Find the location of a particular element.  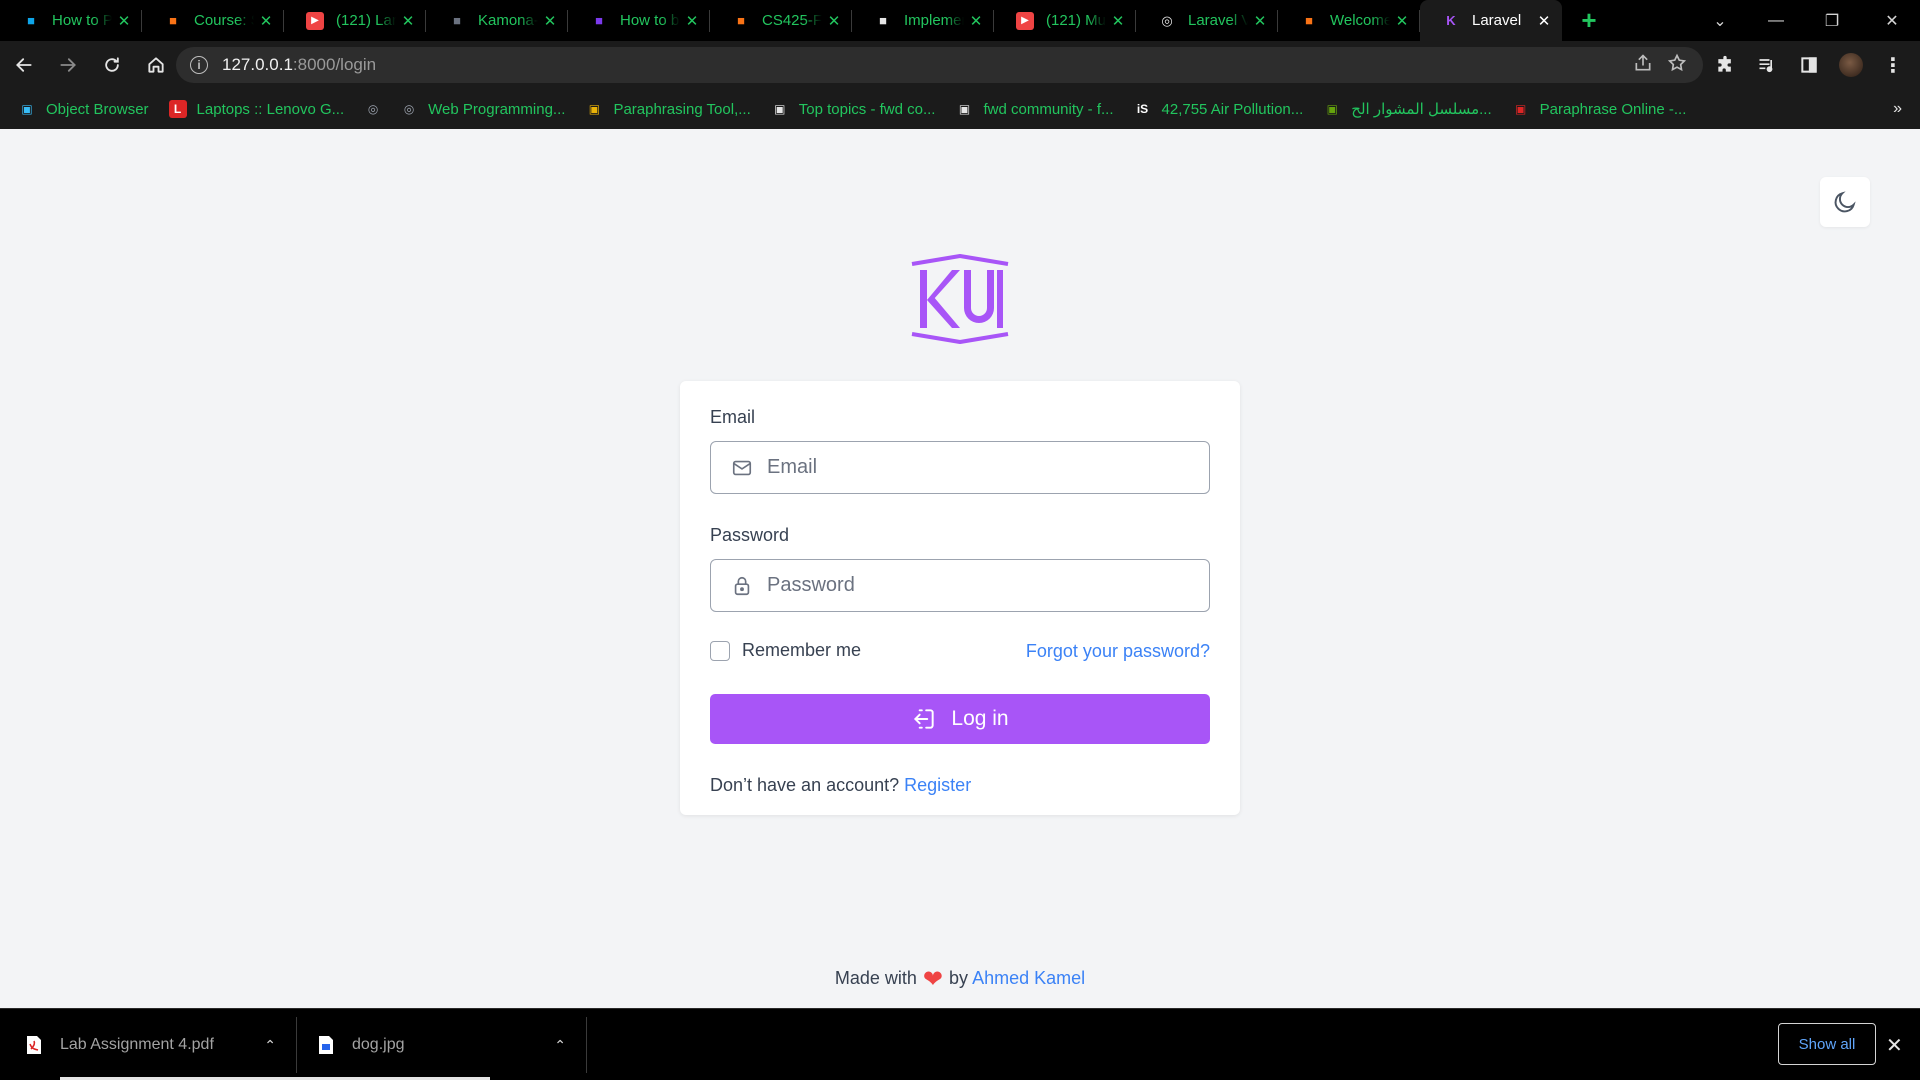

minimize-button: — is located at coordinates (1776, 20).